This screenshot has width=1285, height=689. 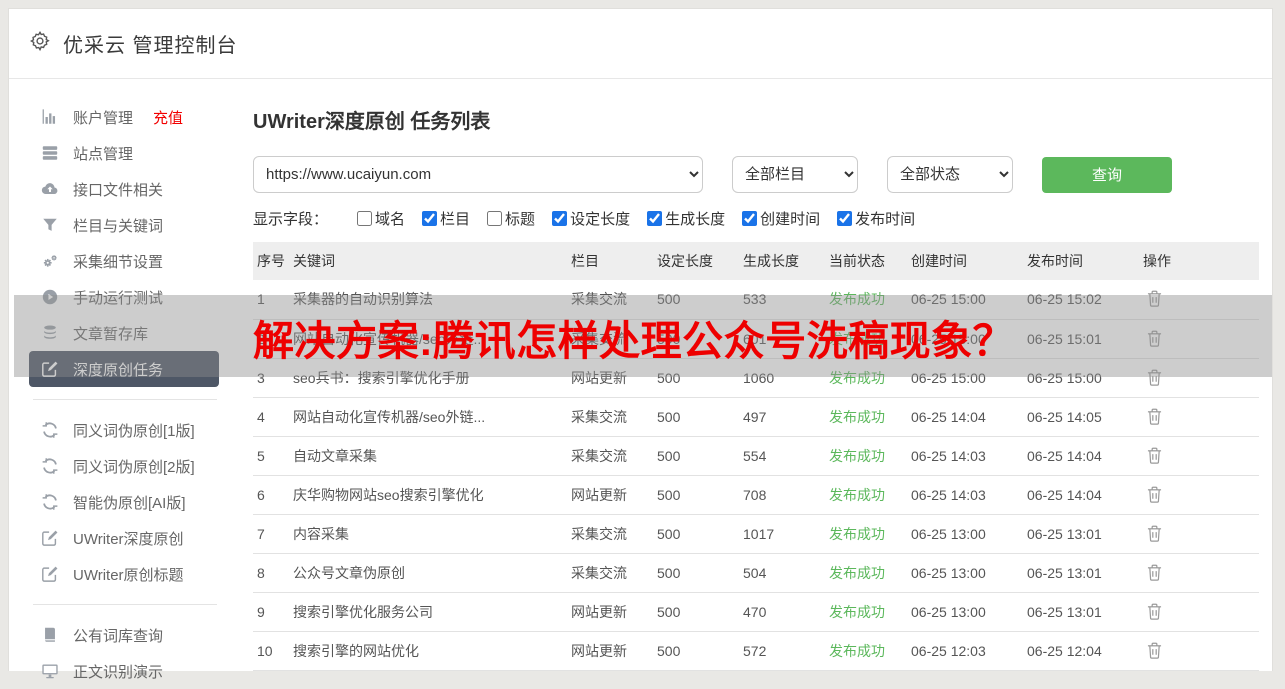 I want to click on sidebar-item: UWriter深度原创, so click(x=125, y=538).